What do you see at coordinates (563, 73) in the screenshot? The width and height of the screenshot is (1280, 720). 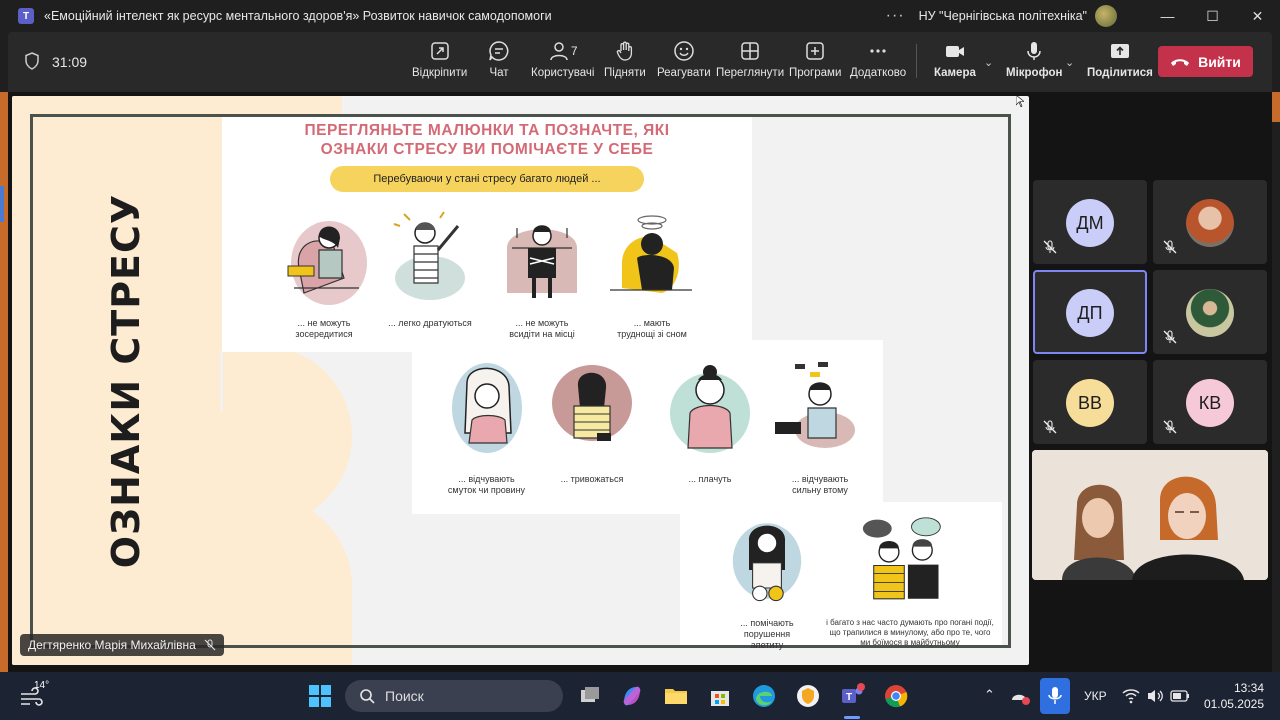 I see `people-label: Користувачі` at bounding box center [563, 73].